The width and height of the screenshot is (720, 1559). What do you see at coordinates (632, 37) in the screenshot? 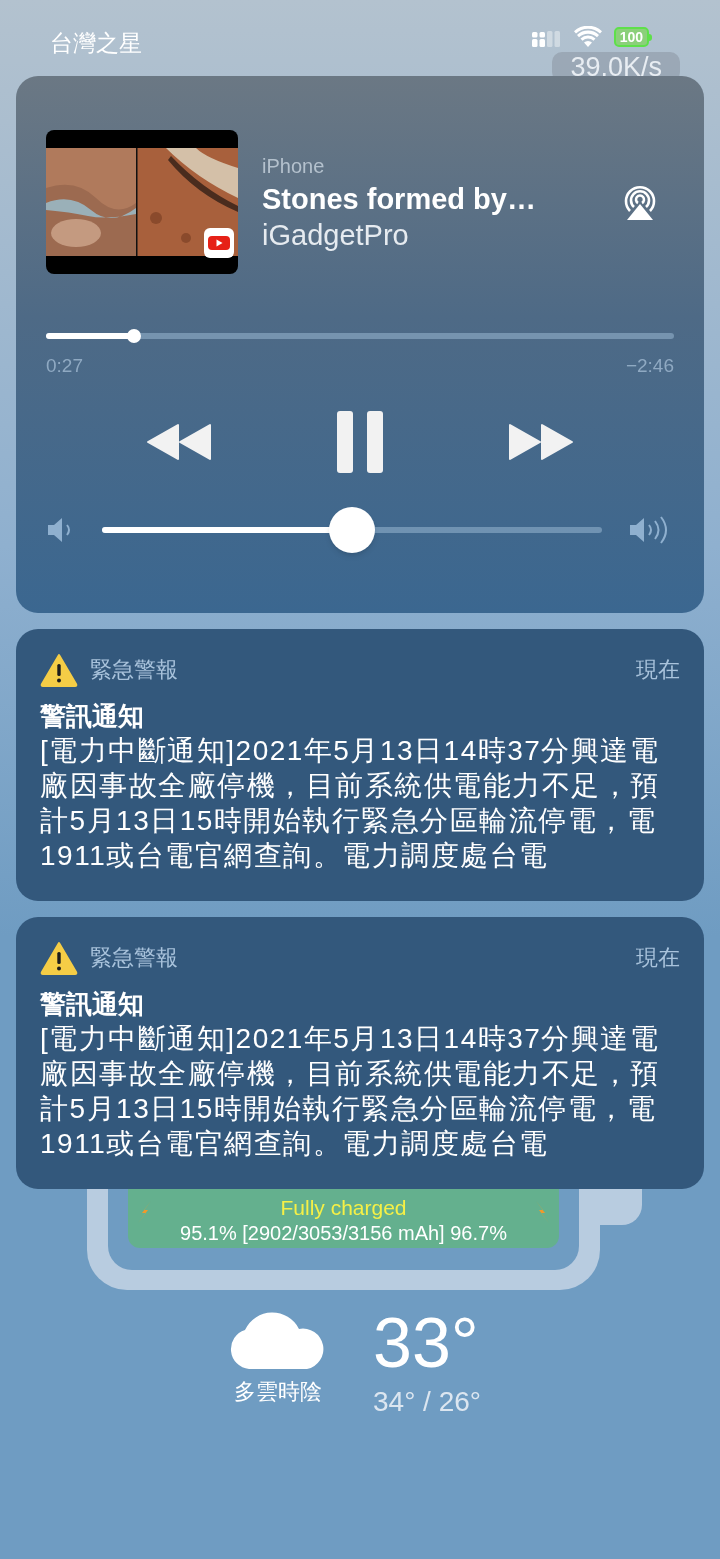
I see `battery-indicator: 100` at bounding box center [632, 37].